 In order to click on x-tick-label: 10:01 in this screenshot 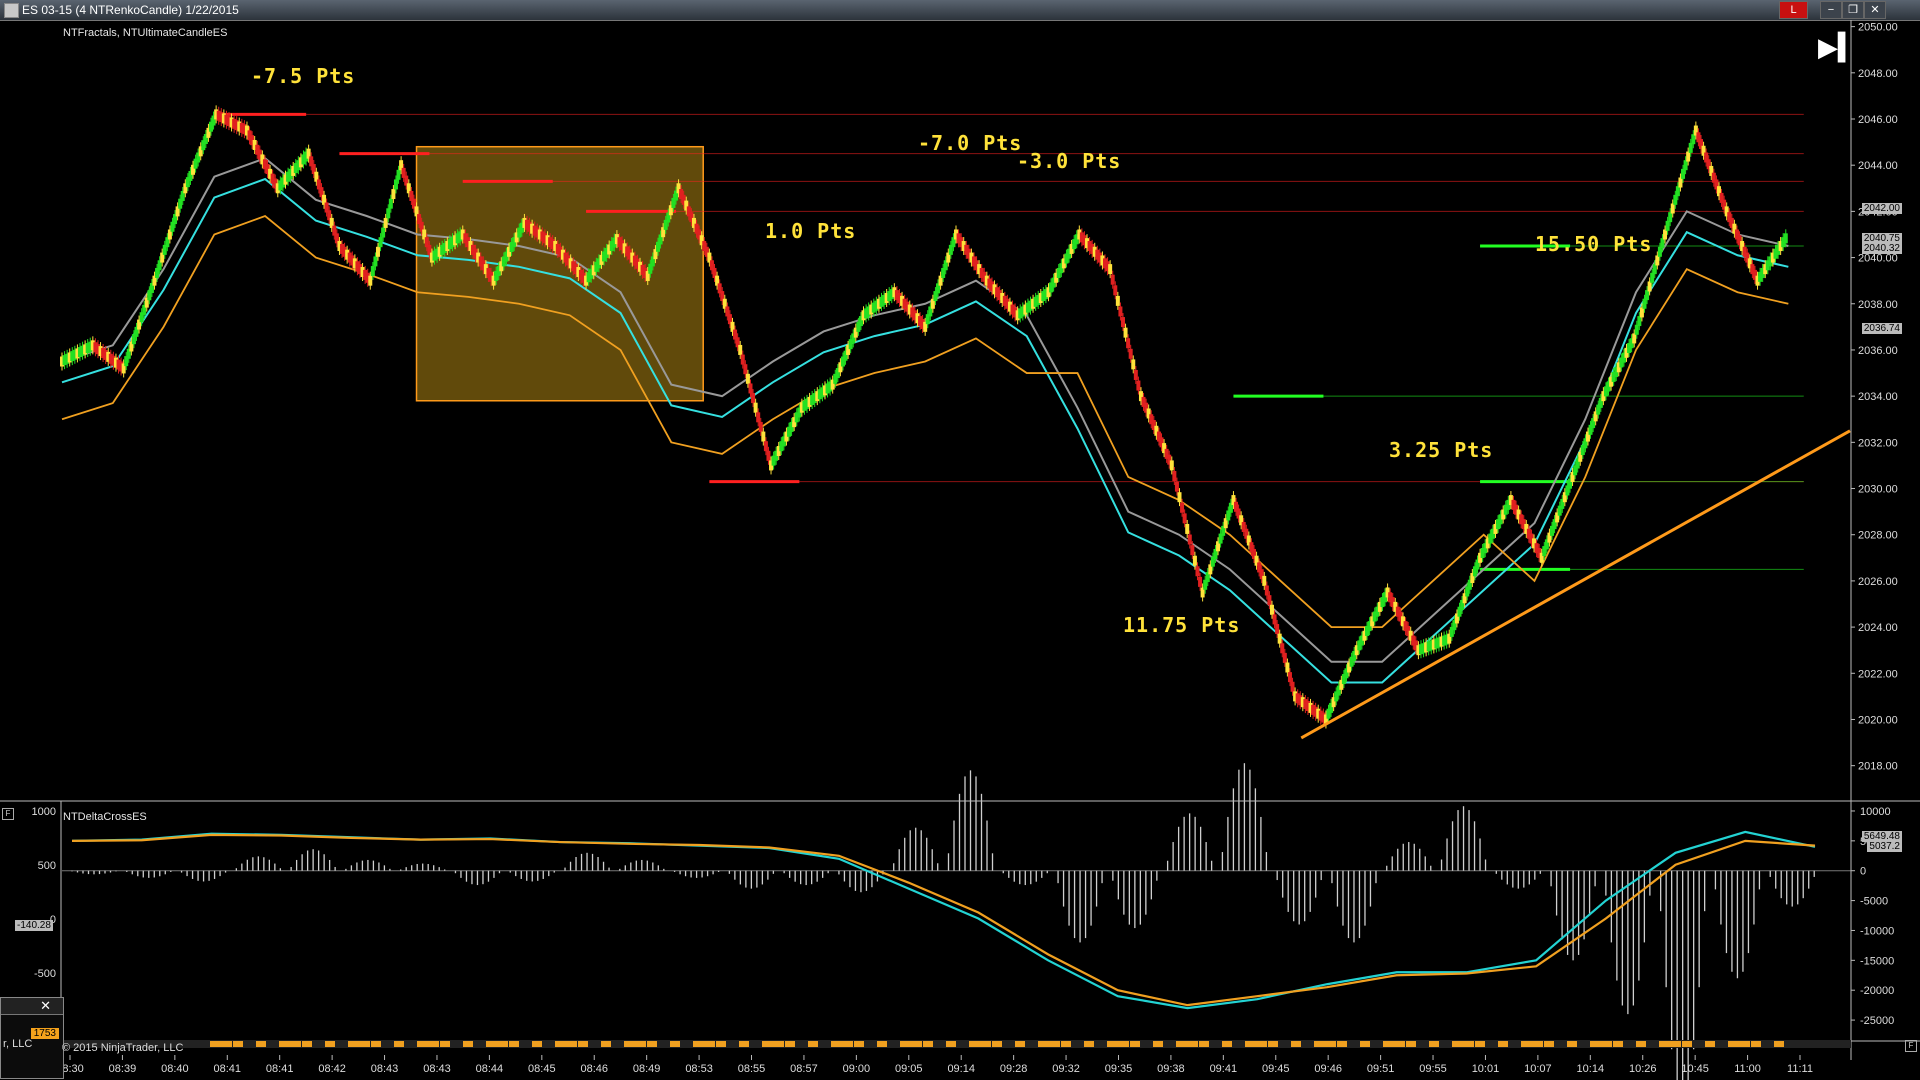, I will do `click(1486, 1069)`.